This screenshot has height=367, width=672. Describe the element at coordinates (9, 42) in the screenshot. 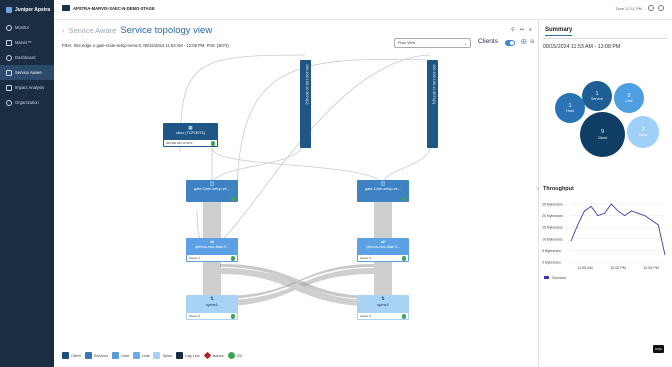

I see `marvis-icon` at that location.